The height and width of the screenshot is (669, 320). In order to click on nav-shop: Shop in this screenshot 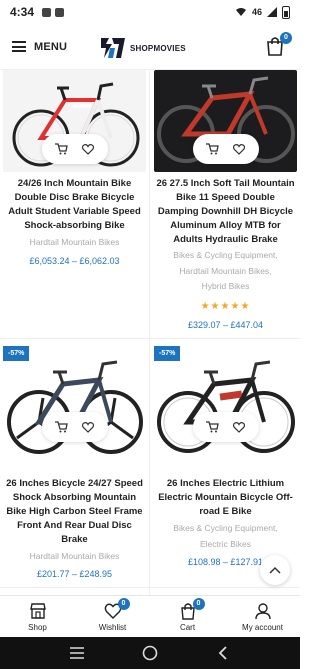, I will do `click(37, 616)`.